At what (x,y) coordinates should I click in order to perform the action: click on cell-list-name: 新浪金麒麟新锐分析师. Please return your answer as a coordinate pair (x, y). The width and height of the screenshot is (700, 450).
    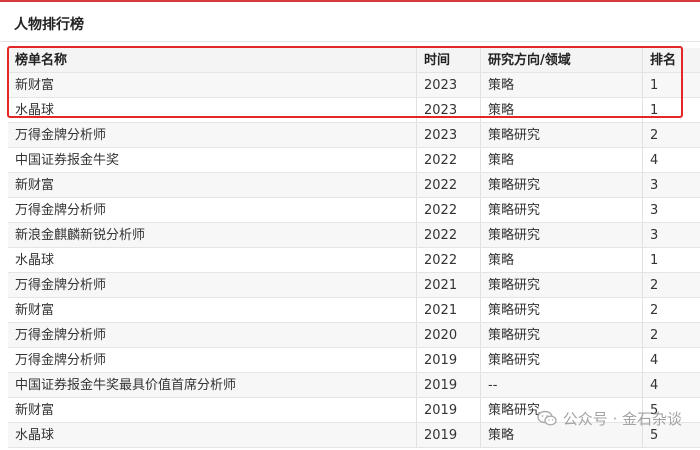
    Looking at the image, I should click on (212, 235).